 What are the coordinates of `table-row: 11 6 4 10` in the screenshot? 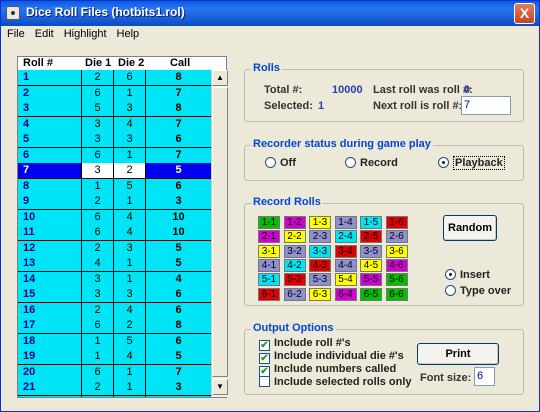 It's located at (114, 233).